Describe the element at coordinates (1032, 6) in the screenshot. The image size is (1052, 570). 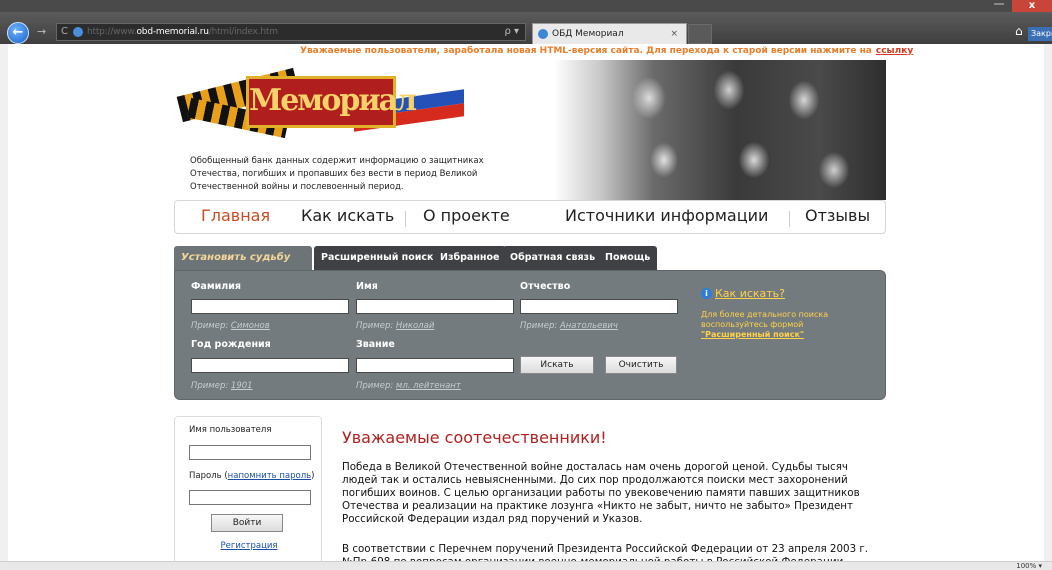
I see `window-close-button: x` at that location.